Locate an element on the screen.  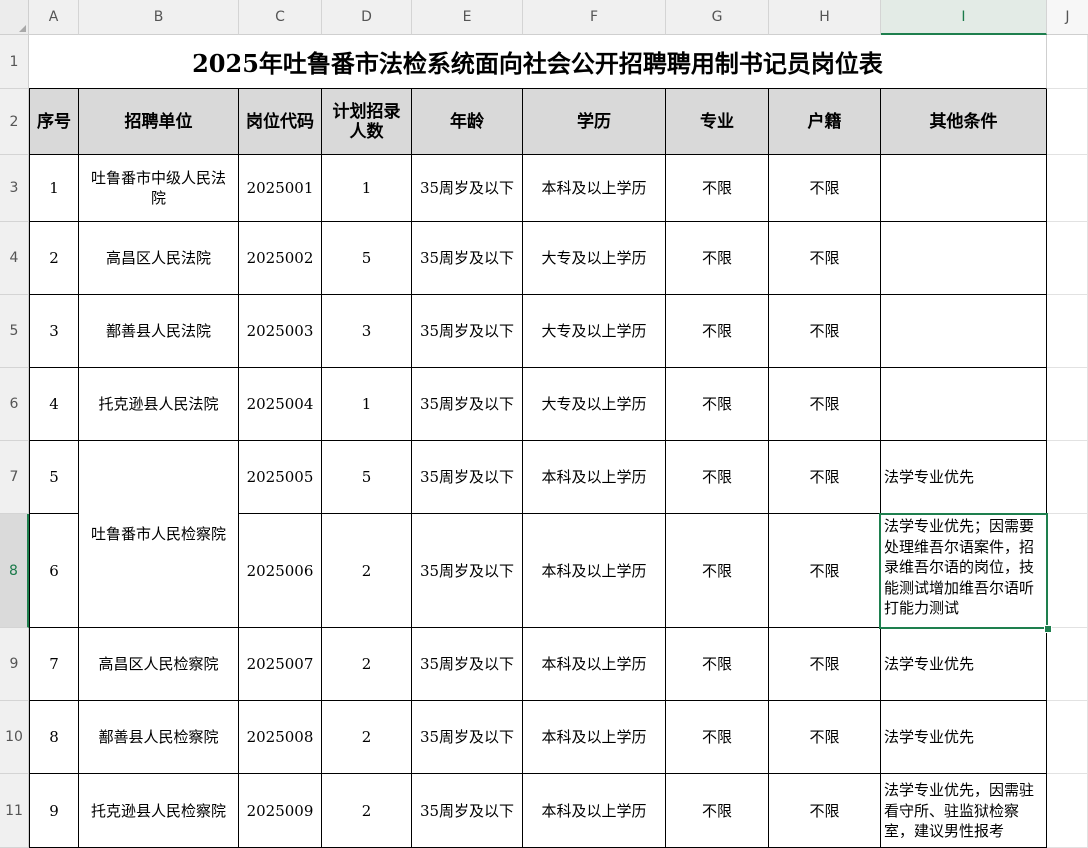
row-header-2: 2 is located at coordinates (14, 122).